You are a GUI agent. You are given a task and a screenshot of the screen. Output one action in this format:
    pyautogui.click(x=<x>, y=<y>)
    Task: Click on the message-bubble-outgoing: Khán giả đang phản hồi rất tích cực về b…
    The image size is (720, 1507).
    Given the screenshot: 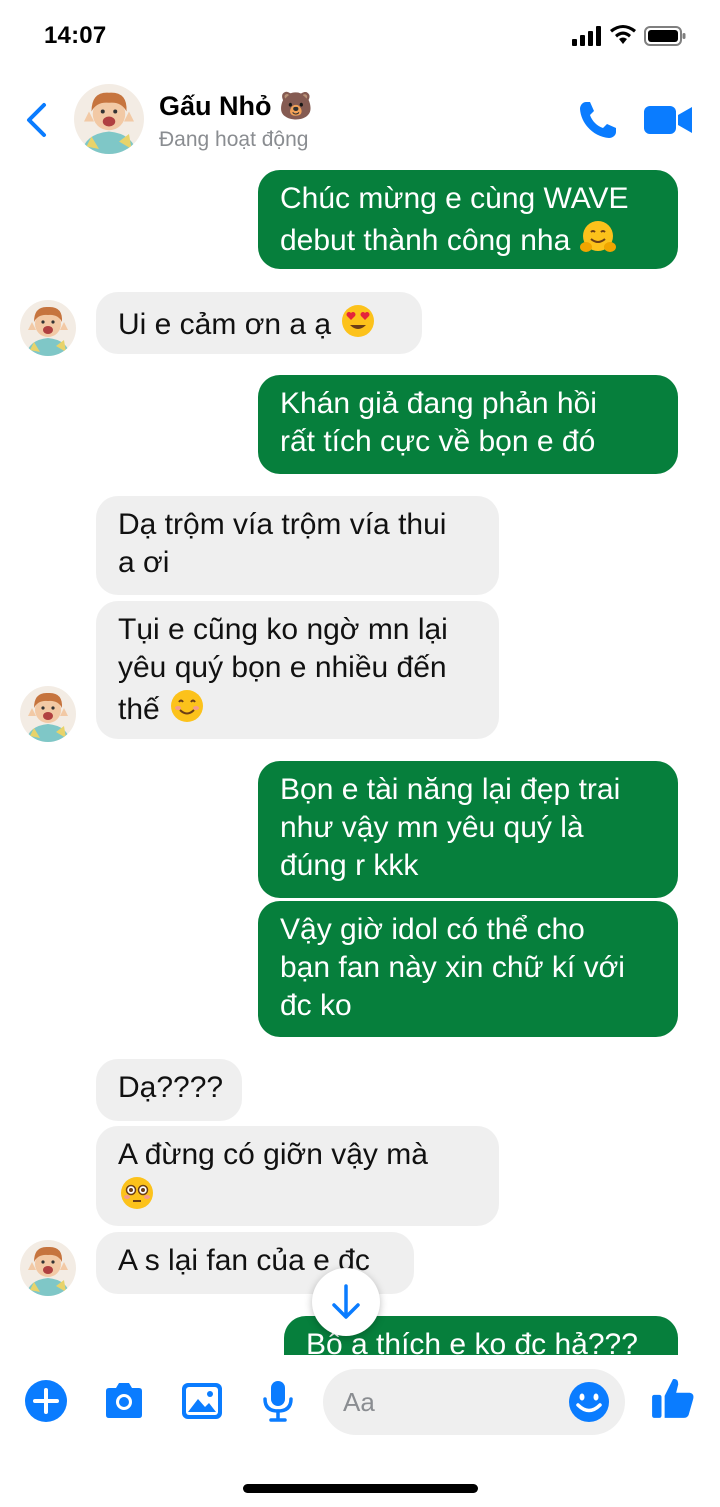 What is the action you would take?
    pyautogui.click(x=468, y=424)
    